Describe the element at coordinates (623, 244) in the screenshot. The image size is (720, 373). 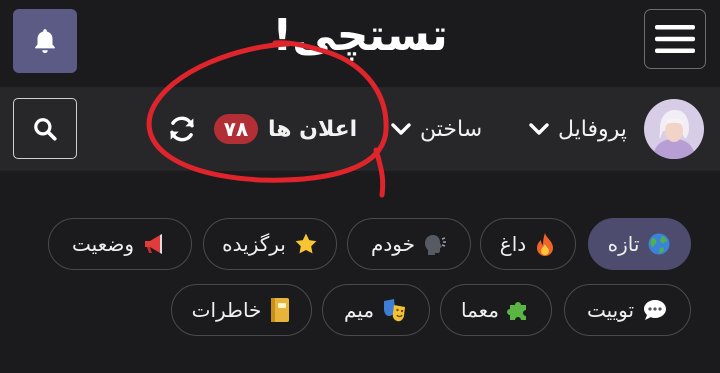
I see `chip-label: تازه` at that location.